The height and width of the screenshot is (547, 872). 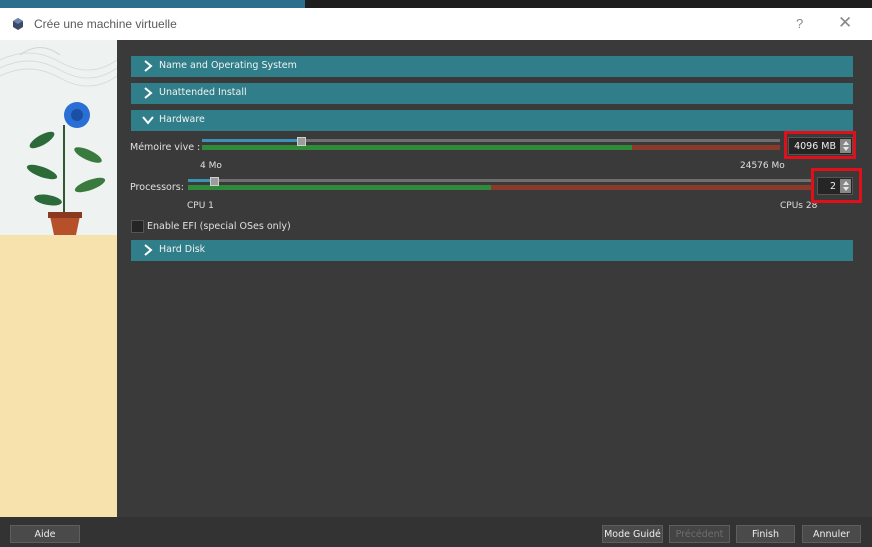 I want to click on virtualbox-icon, so click(x=18, y=24).